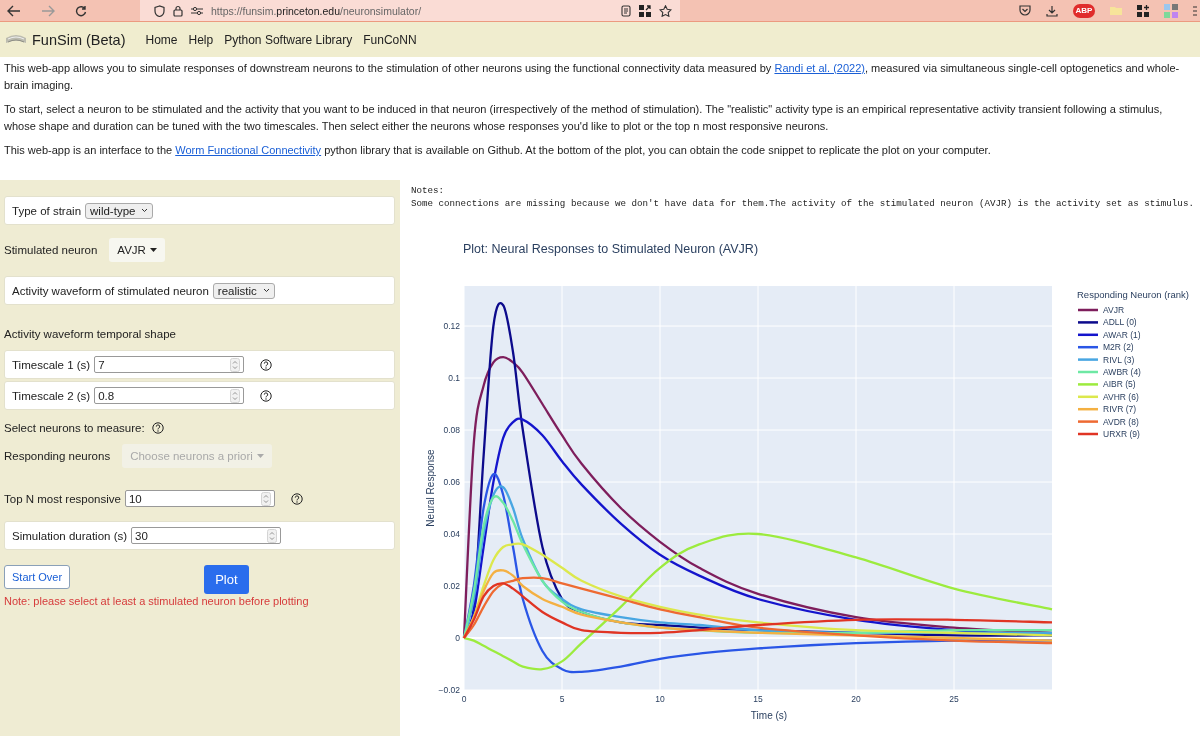  Describe the element at coordinates (79, 39) in the screenshot. I see `brand-link: FunSim (Beta)` at that location.